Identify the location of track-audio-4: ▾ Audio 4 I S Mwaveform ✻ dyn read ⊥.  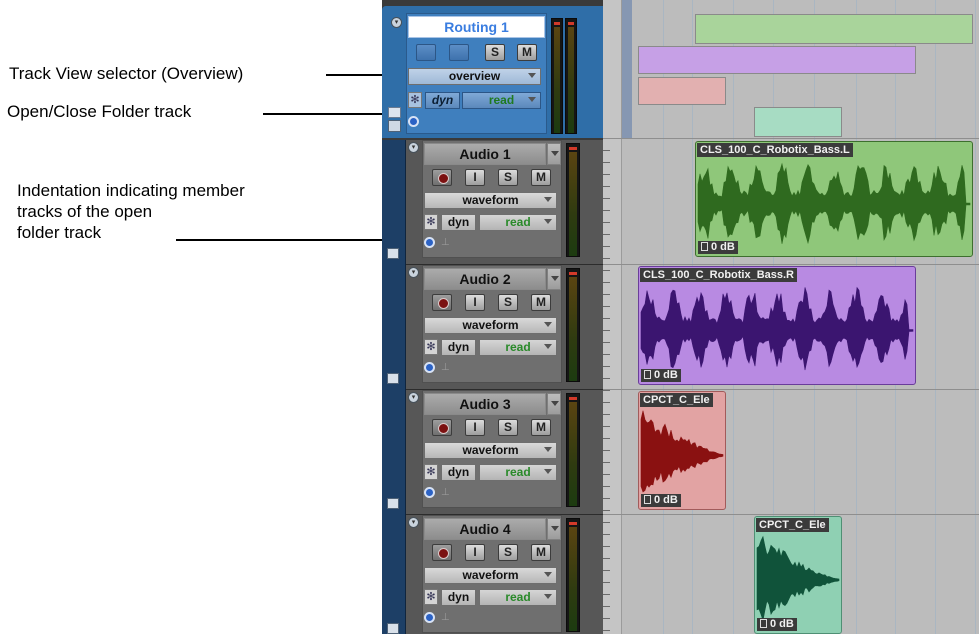
(504, 574).